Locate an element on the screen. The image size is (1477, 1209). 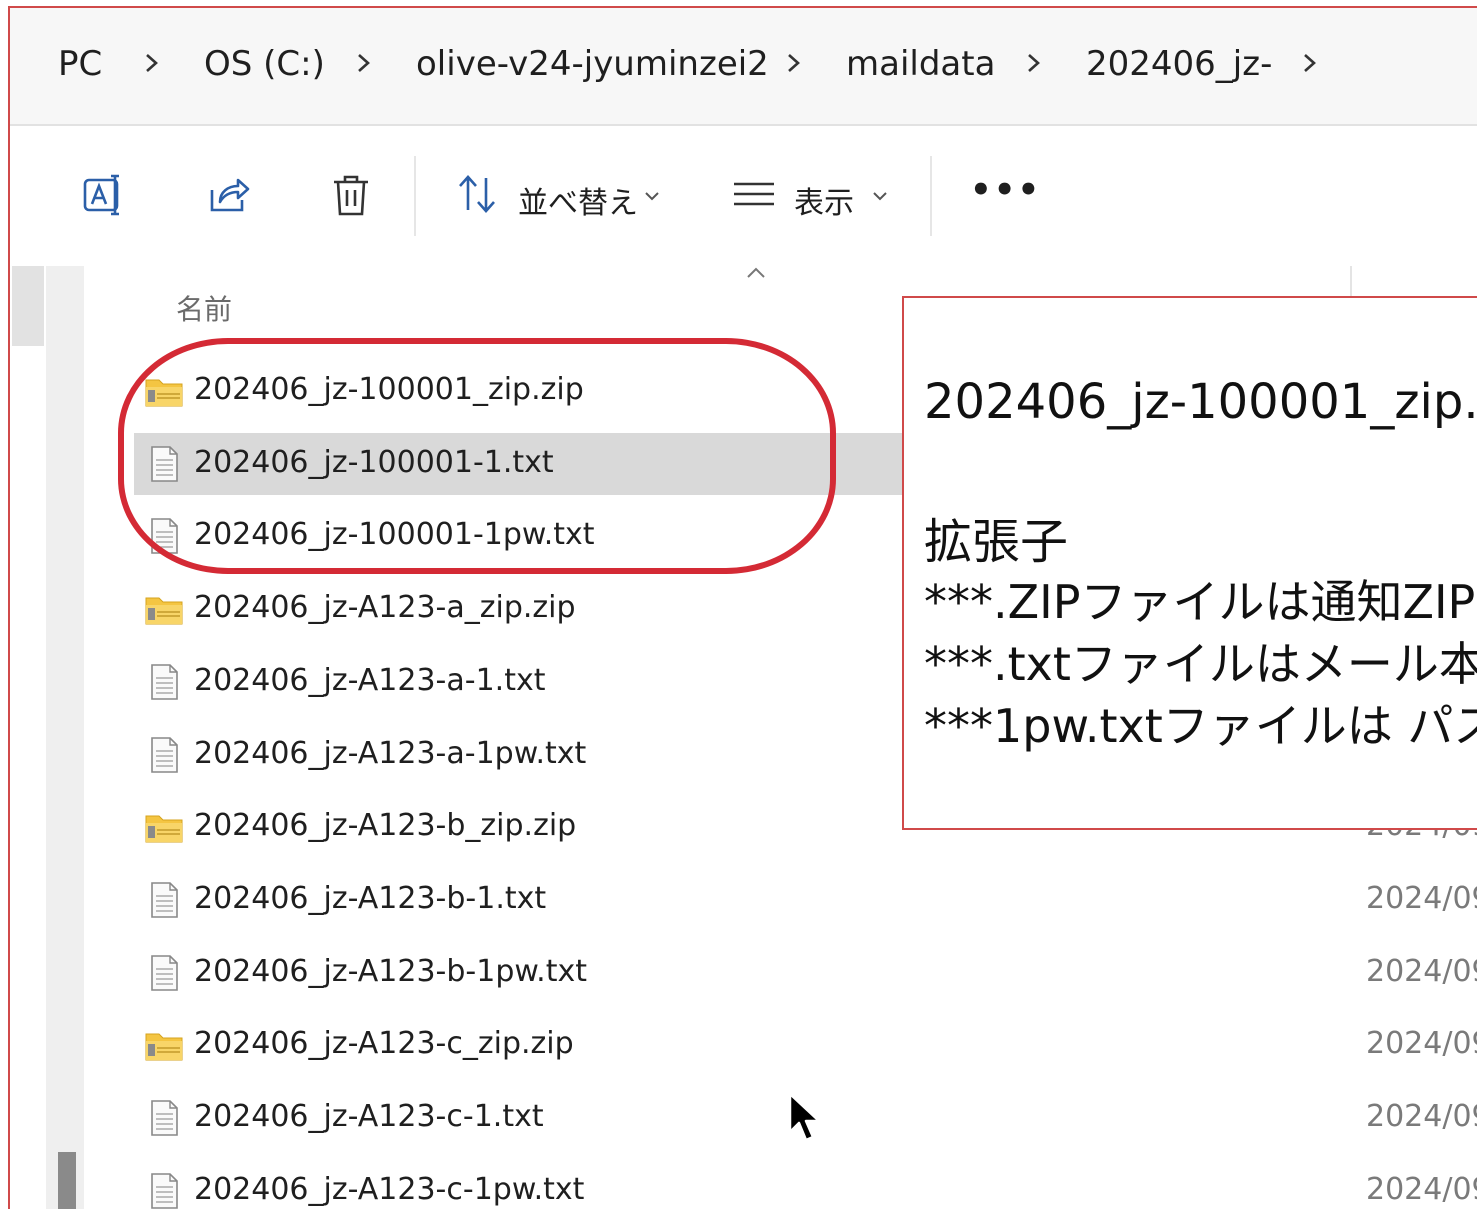
view-button: 表示 is located at coordinates (824, 200).